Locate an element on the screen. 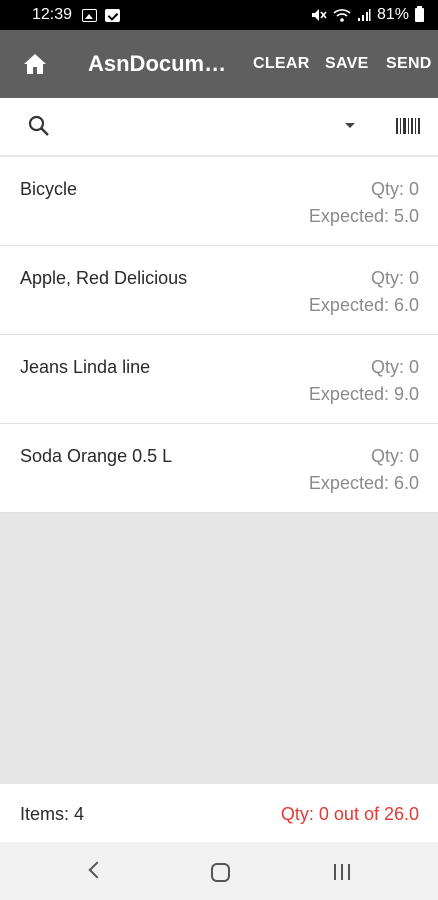 The image size is (438, 900). system-nav-bar is located at coordinates (219, 871).